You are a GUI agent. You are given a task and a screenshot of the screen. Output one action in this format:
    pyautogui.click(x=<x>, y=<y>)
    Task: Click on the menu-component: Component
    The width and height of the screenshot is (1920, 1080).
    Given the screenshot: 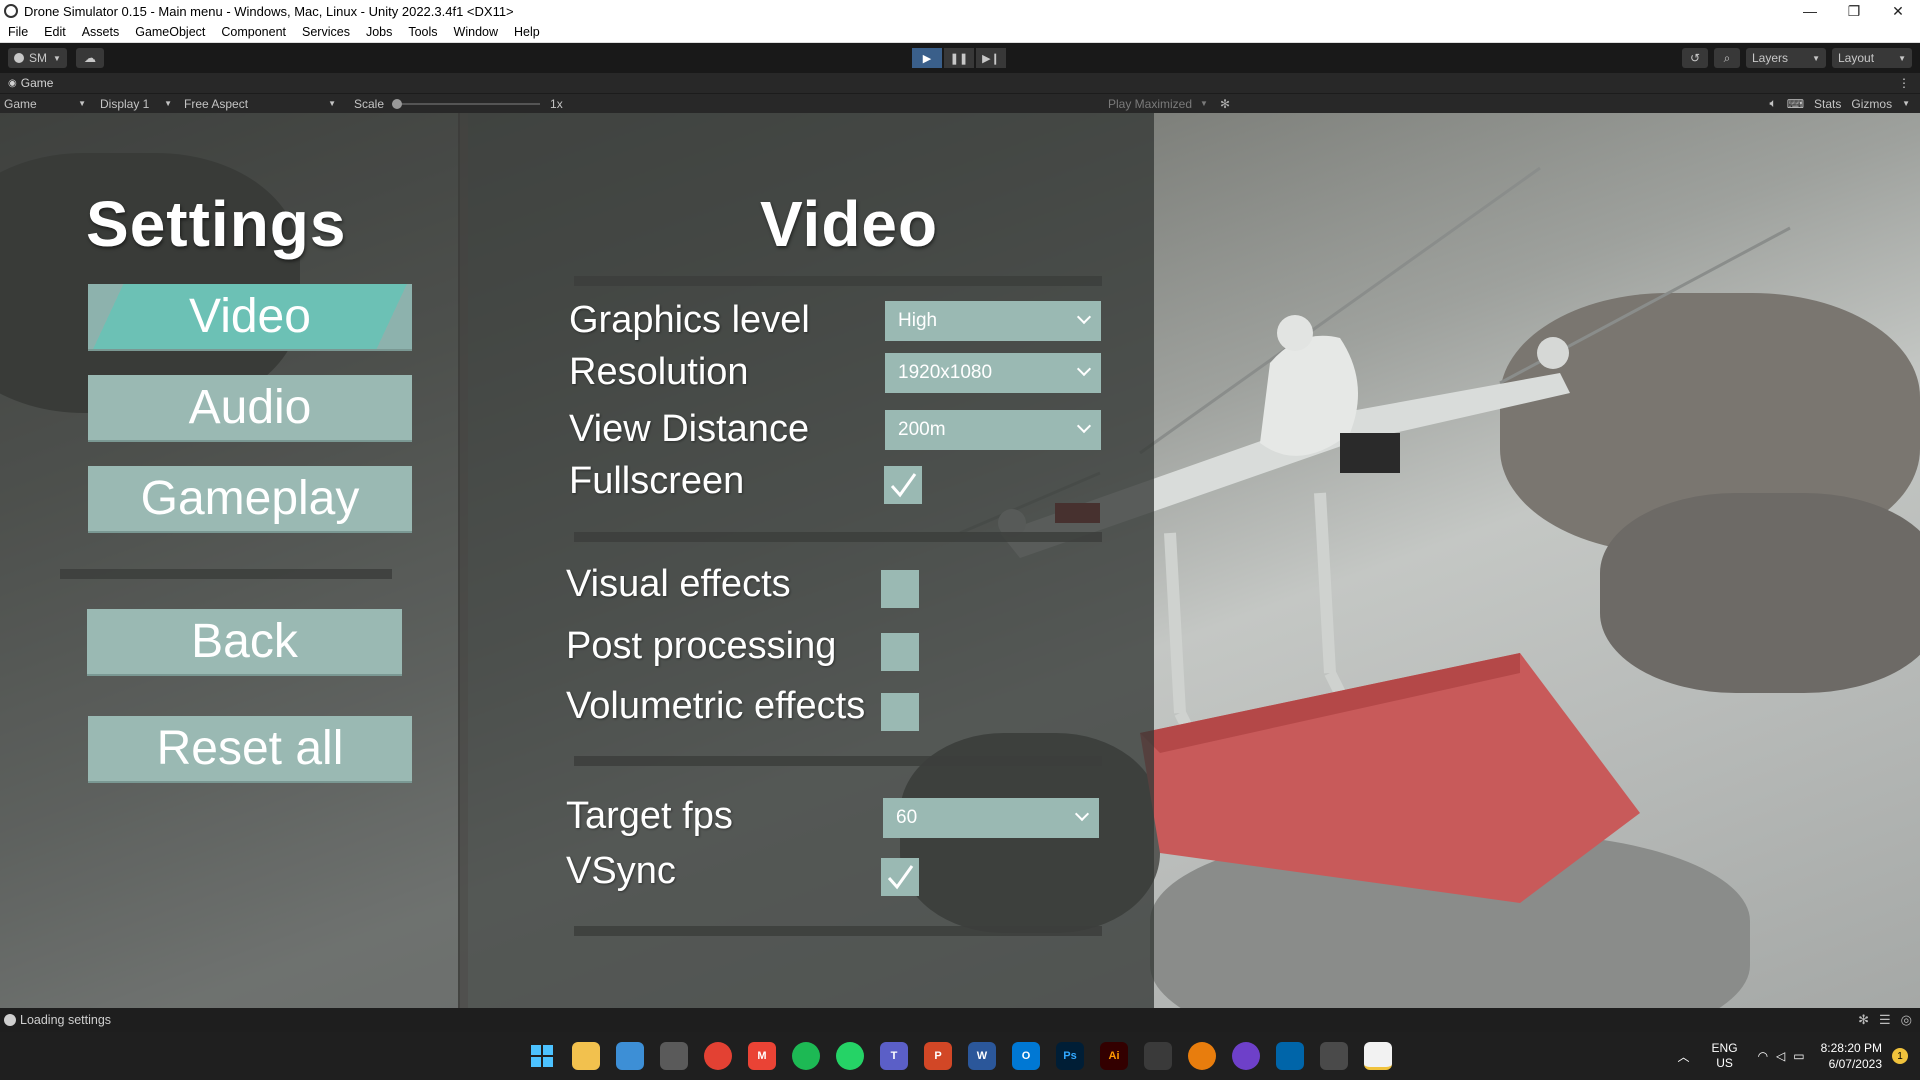 What is the action you would take?
    pyautogui.click(x=253, y=32)
    